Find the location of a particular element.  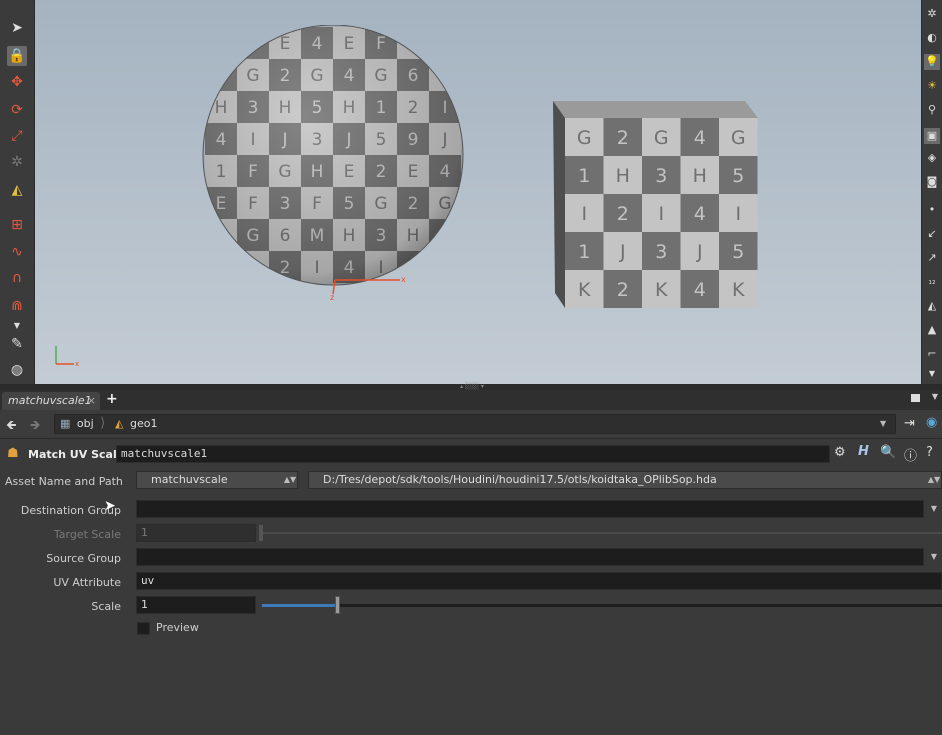

source-group-dropdown-icon: ▼ is located at coordinates (934, 557).